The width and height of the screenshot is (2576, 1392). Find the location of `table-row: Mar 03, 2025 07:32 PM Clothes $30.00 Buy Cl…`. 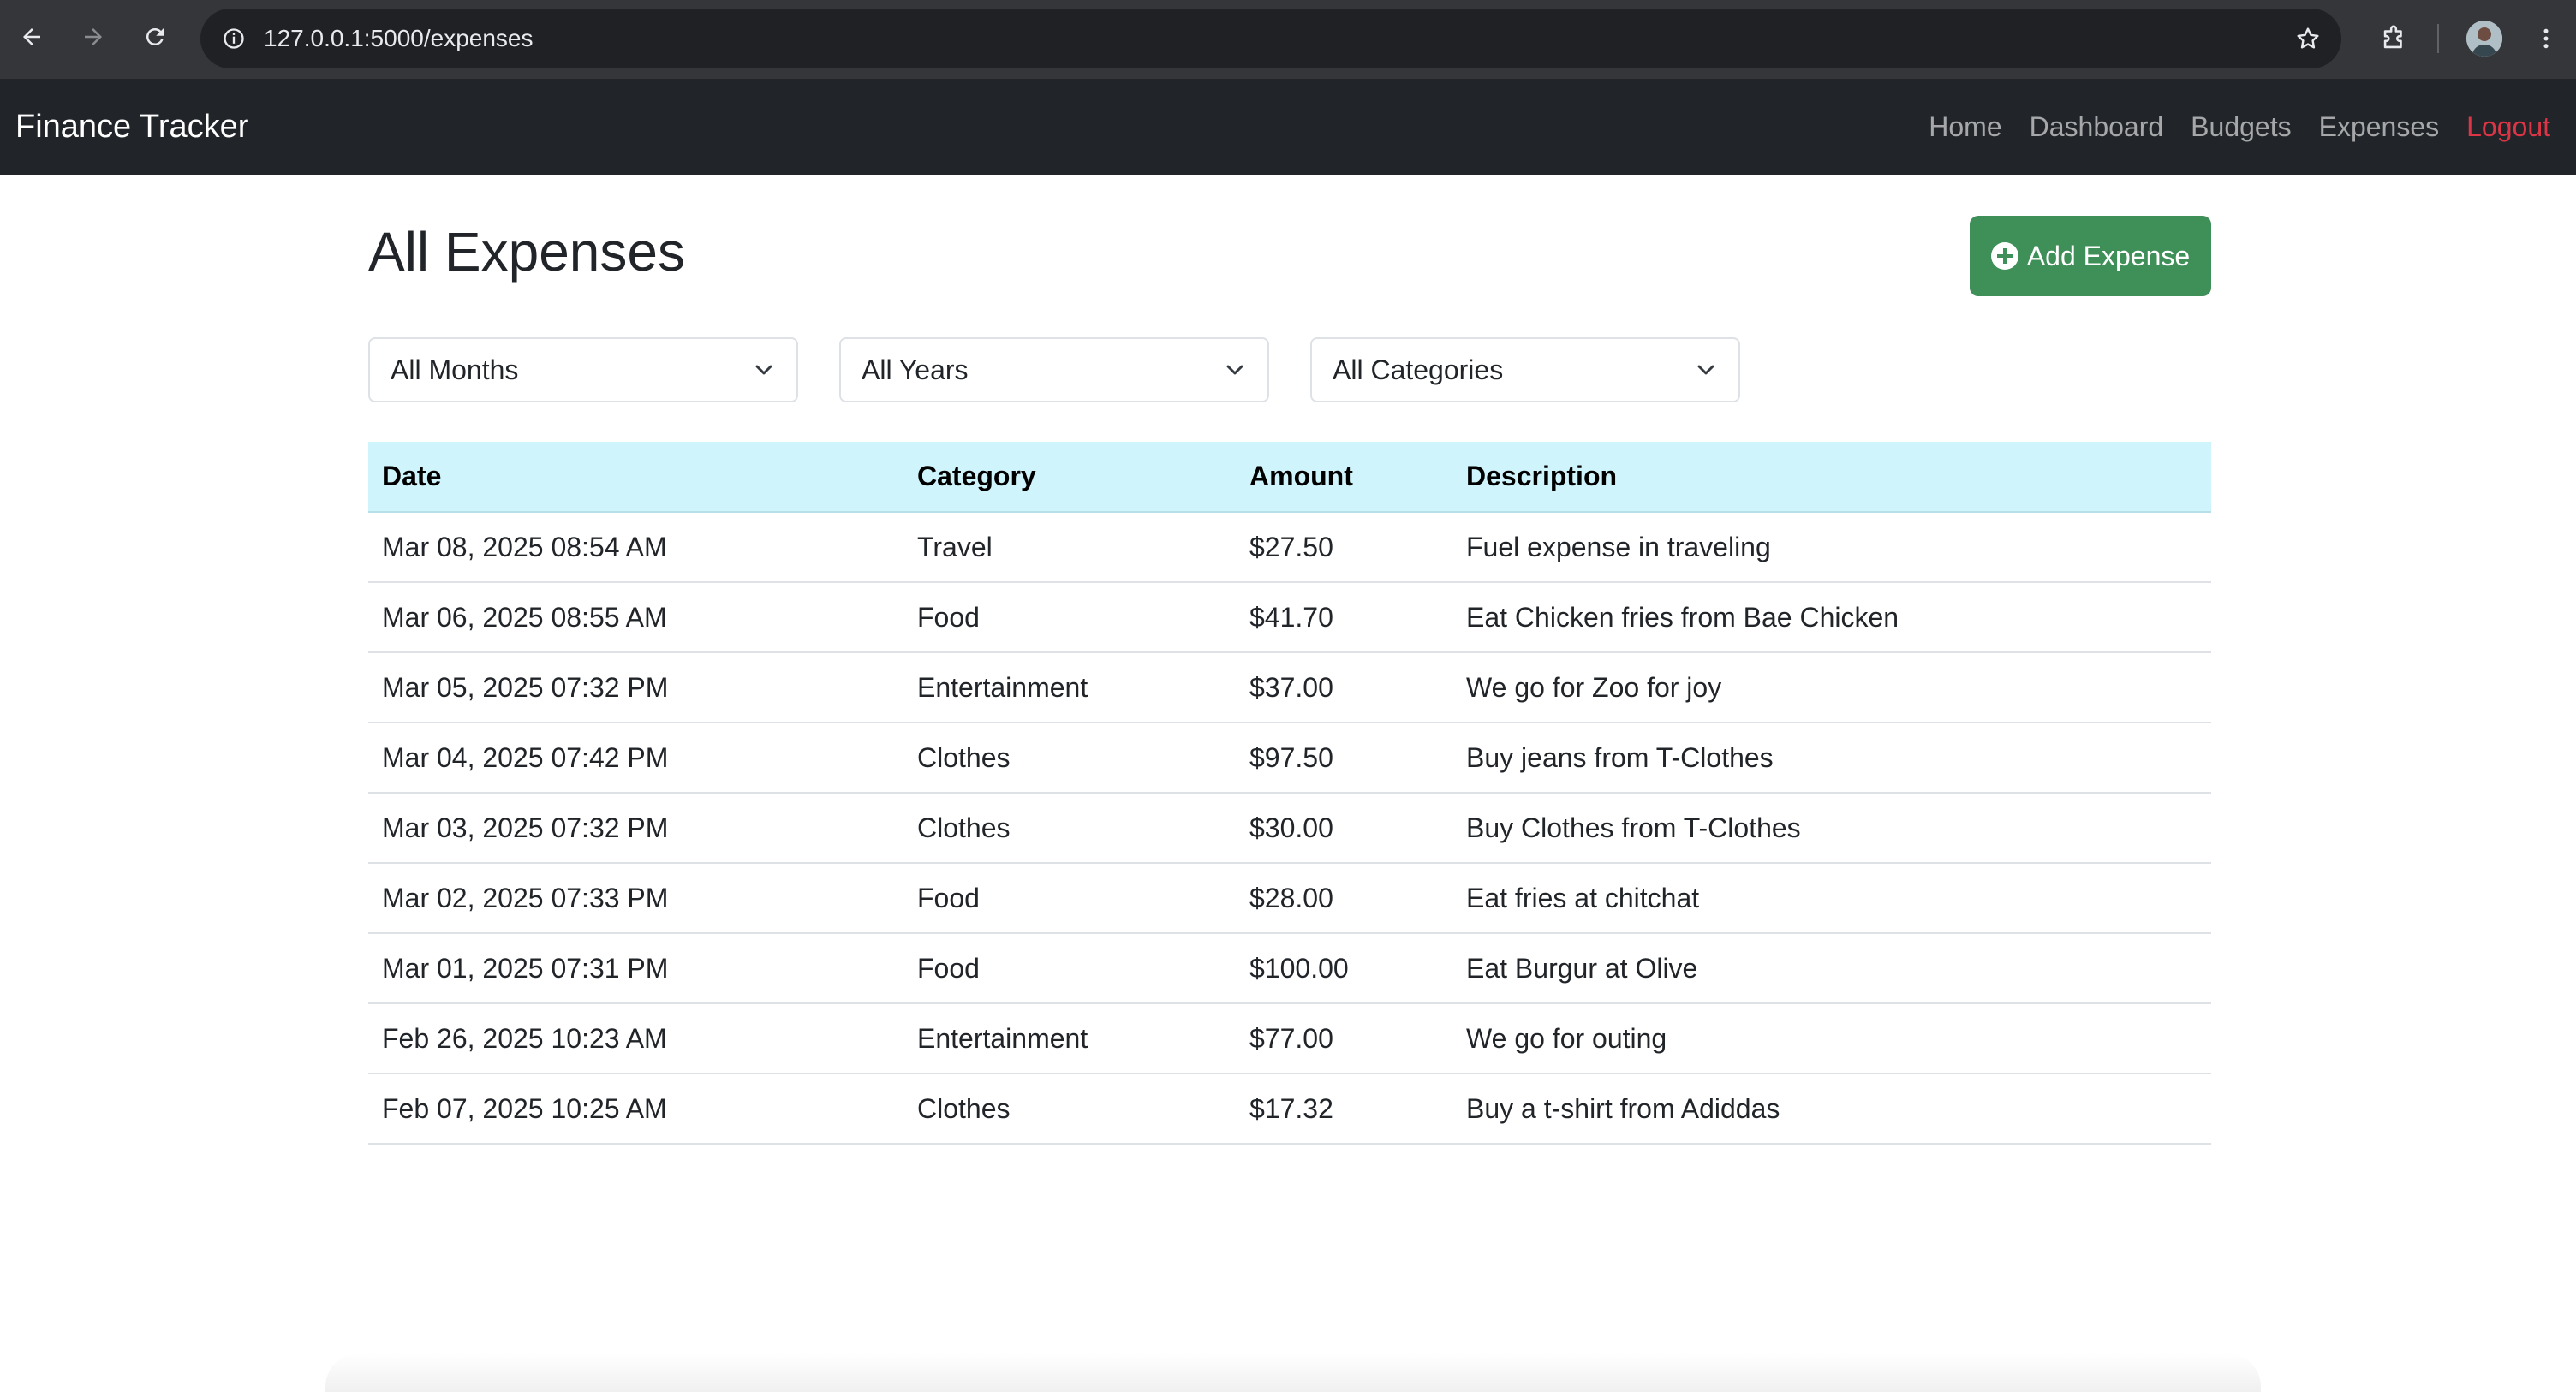

table-row: Mar 03, 2025 07:32 PM Clothes $30.00 Buy Cl… is located at coordinates (1289, 828).